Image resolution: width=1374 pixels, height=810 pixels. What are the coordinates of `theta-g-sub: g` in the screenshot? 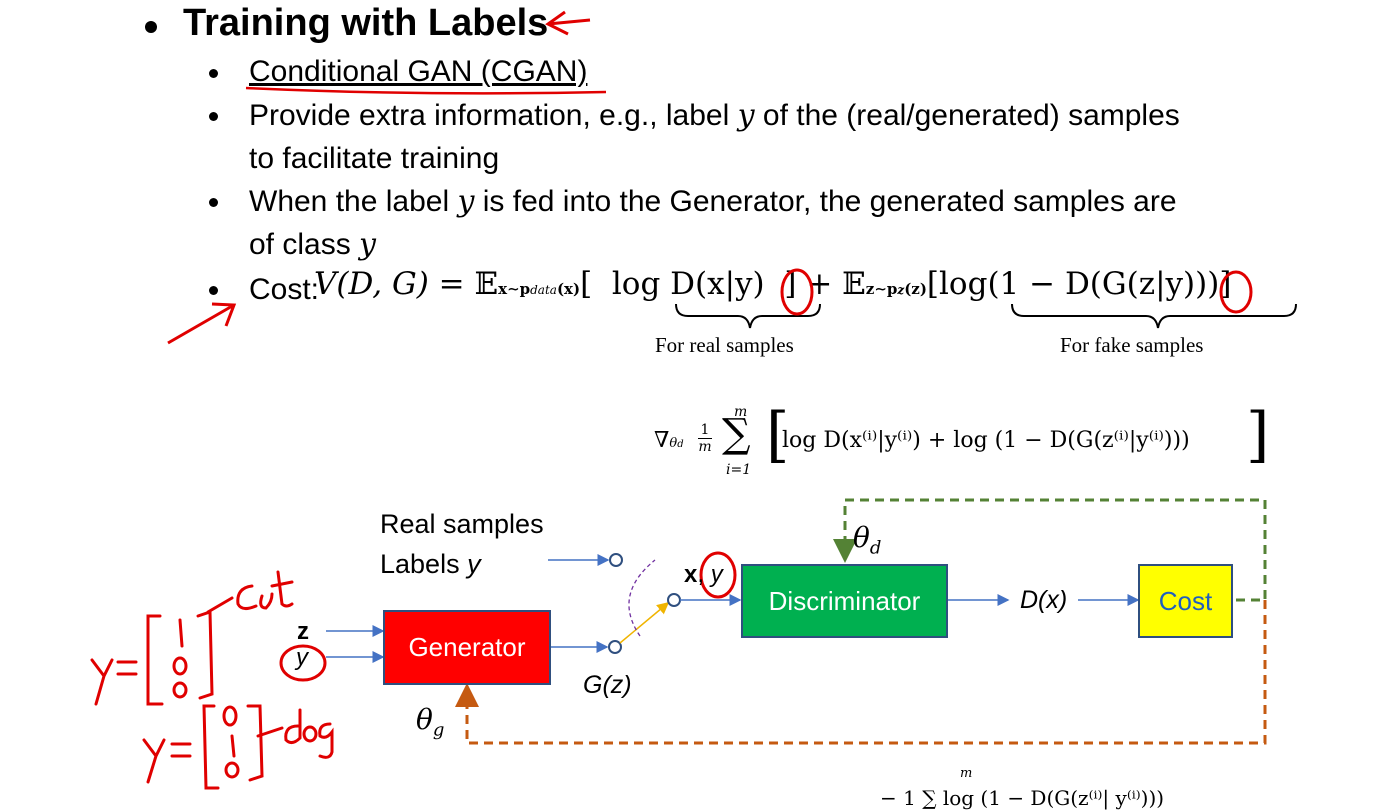 It's located at (438, 730).